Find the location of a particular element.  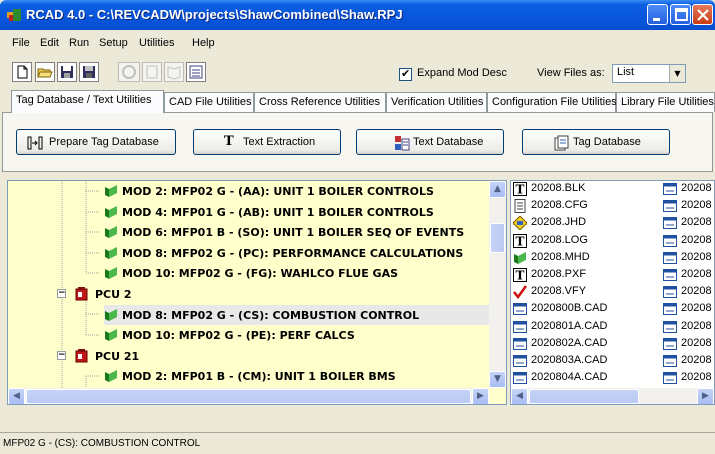

tree-horizontal-scrollbar: ◀ ▶ is located at coordinates (248, 396).